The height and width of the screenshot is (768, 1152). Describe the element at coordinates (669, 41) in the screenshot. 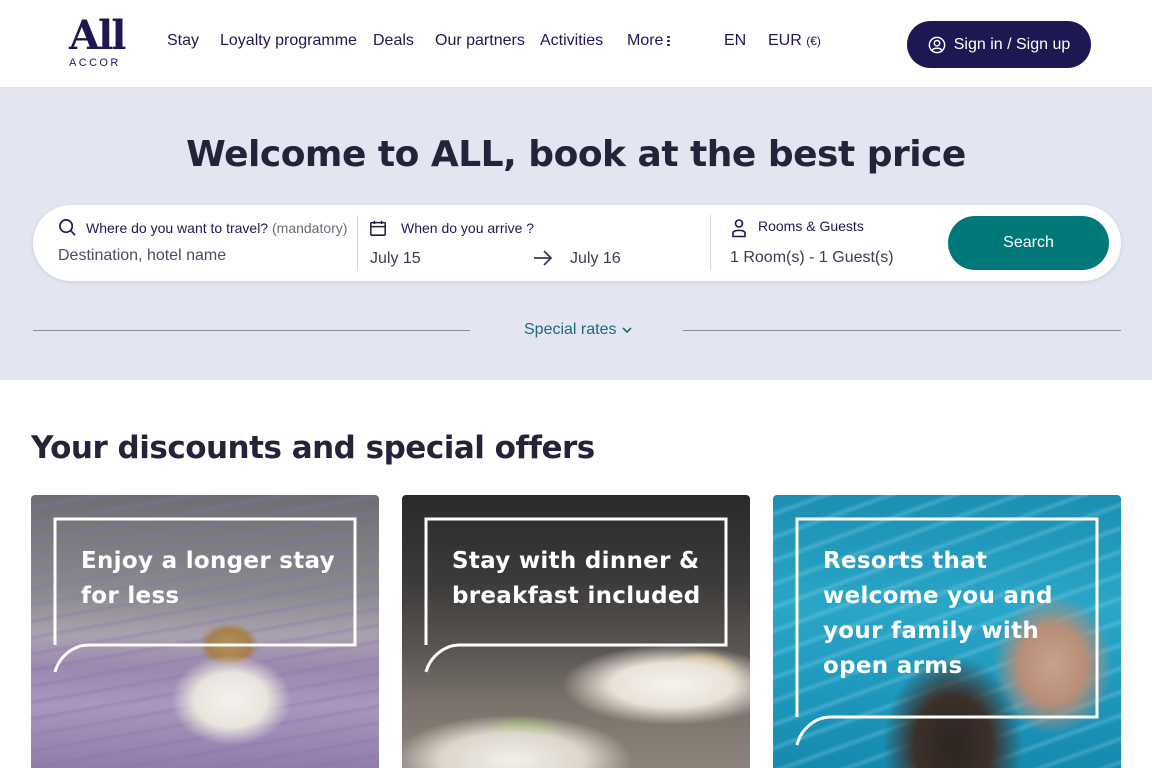

I see `more-vertical-icon` at that location.